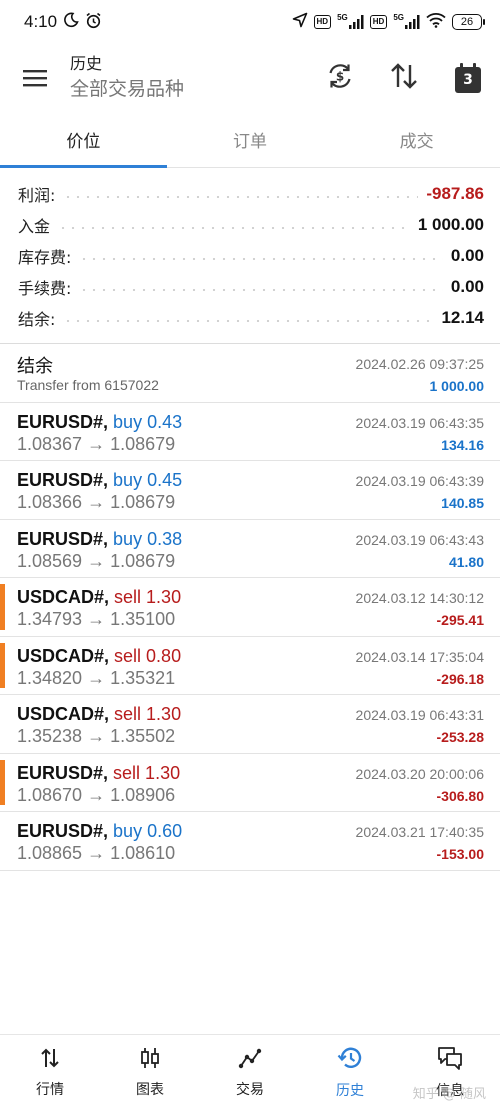 The height and width of the screenshot is (1111, 500). Describe the element at coordinates (466, 561) in the screenshot. I see `deal-profit: 41.80` at that location.